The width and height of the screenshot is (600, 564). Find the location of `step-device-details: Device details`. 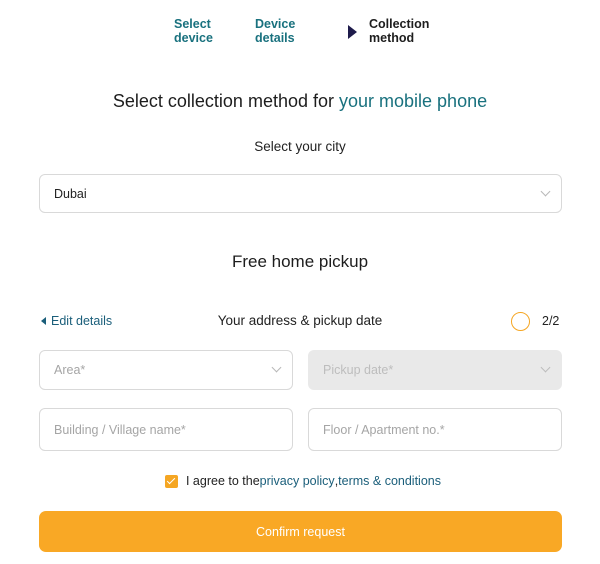

step-device-details: Device details is located at coordinates (275, 31).